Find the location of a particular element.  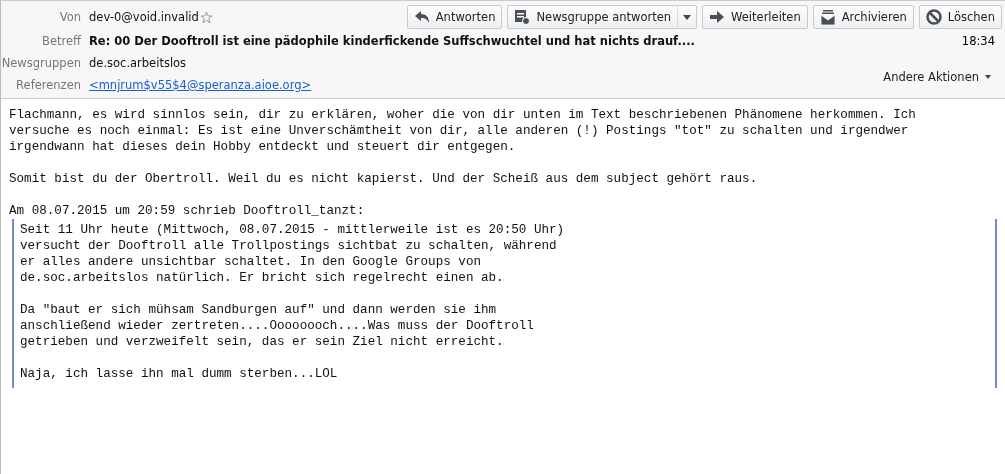

archive-box-icon is located at coordinates (827, 17).